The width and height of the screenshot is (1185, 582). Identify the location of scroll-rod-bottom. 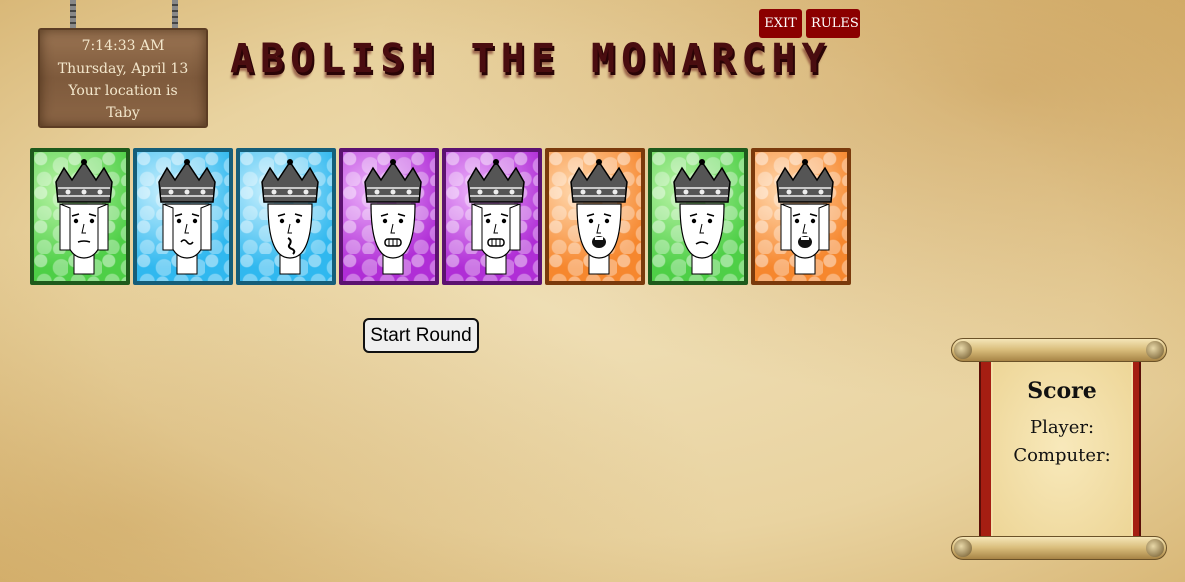
(1059, 548).